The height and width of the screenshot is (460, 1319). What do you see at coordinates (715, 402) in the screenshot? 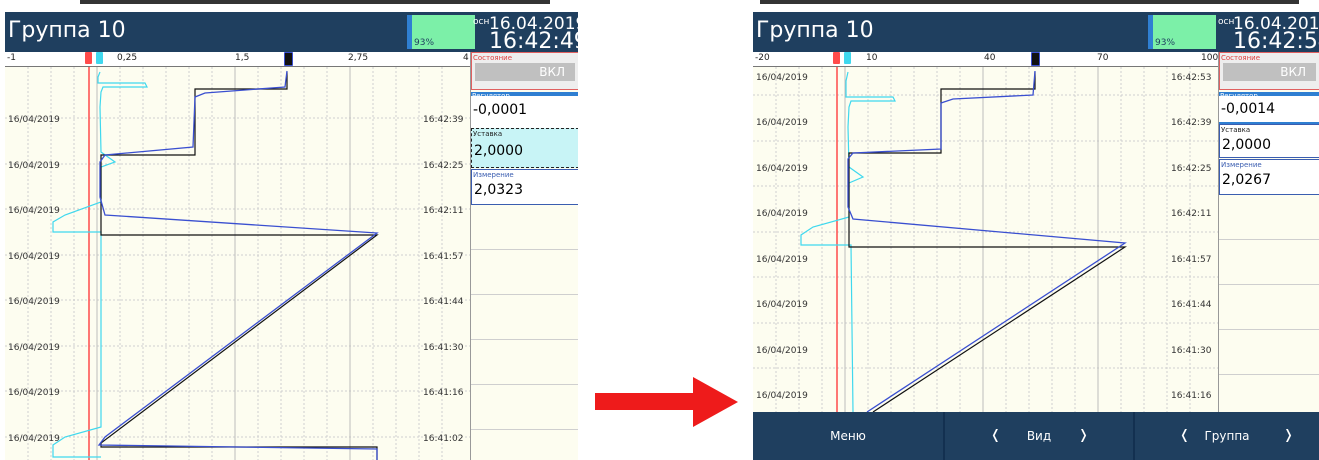
I see `transition-arrow-head` at bounding box center [715, 402].